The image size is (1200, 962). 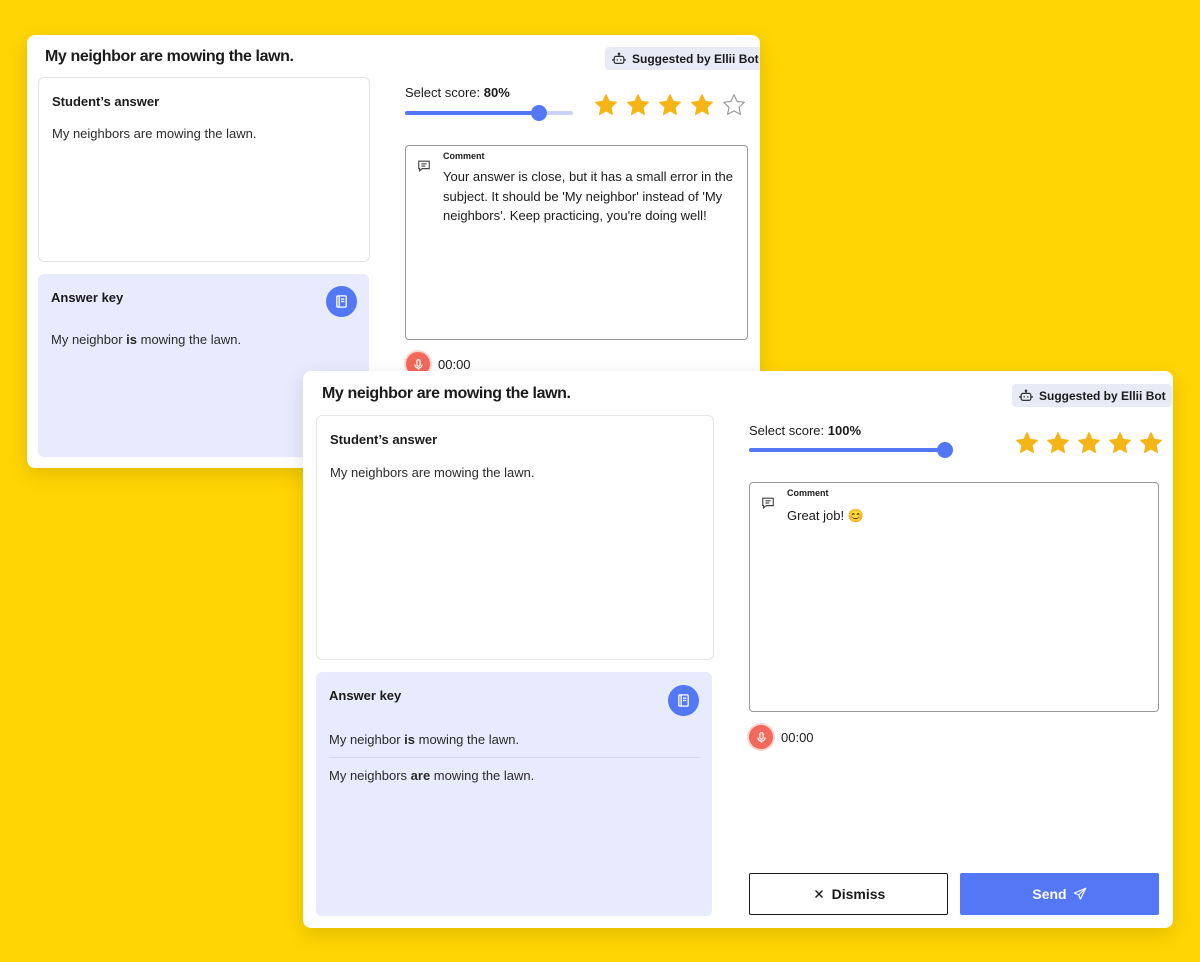 What do you see at coordinates (457, 92) in the screenshot?
I see `score-label: Select score: 80%` at bounding box center [457, 92].